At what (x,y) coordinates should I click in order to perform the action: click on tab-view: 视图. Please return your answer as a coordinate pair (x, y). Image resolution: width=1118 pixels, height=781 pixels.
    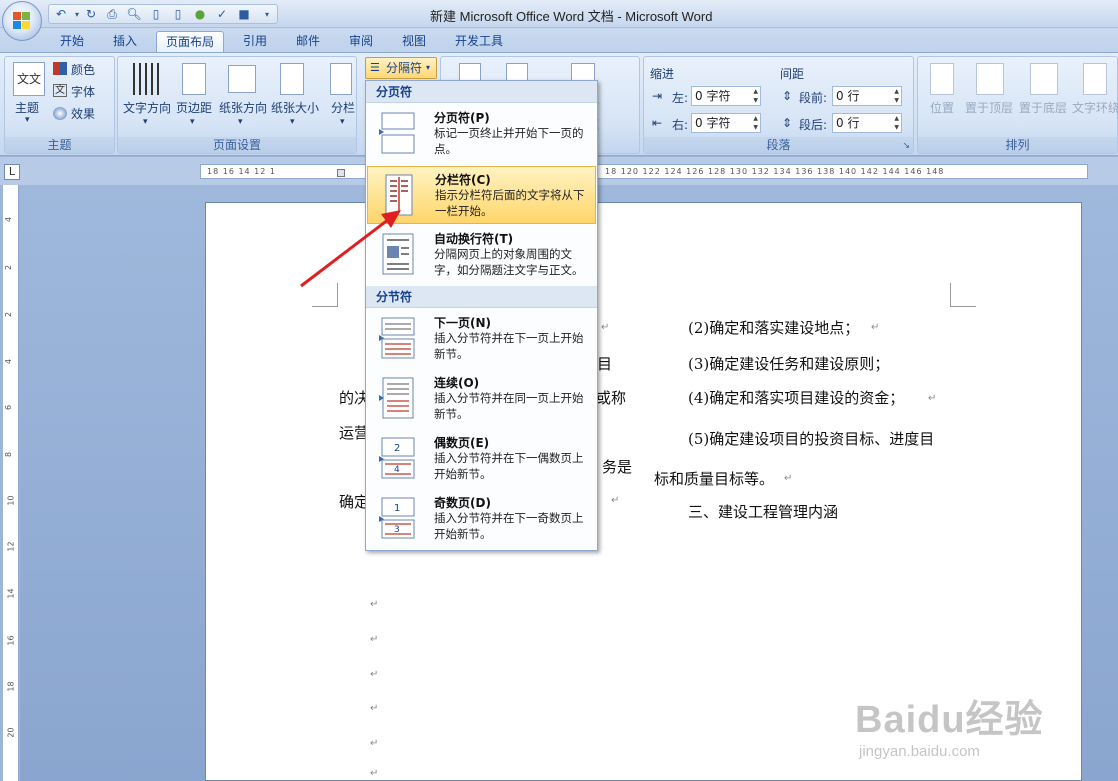
    Looking at the image, I should click on (414, 42).